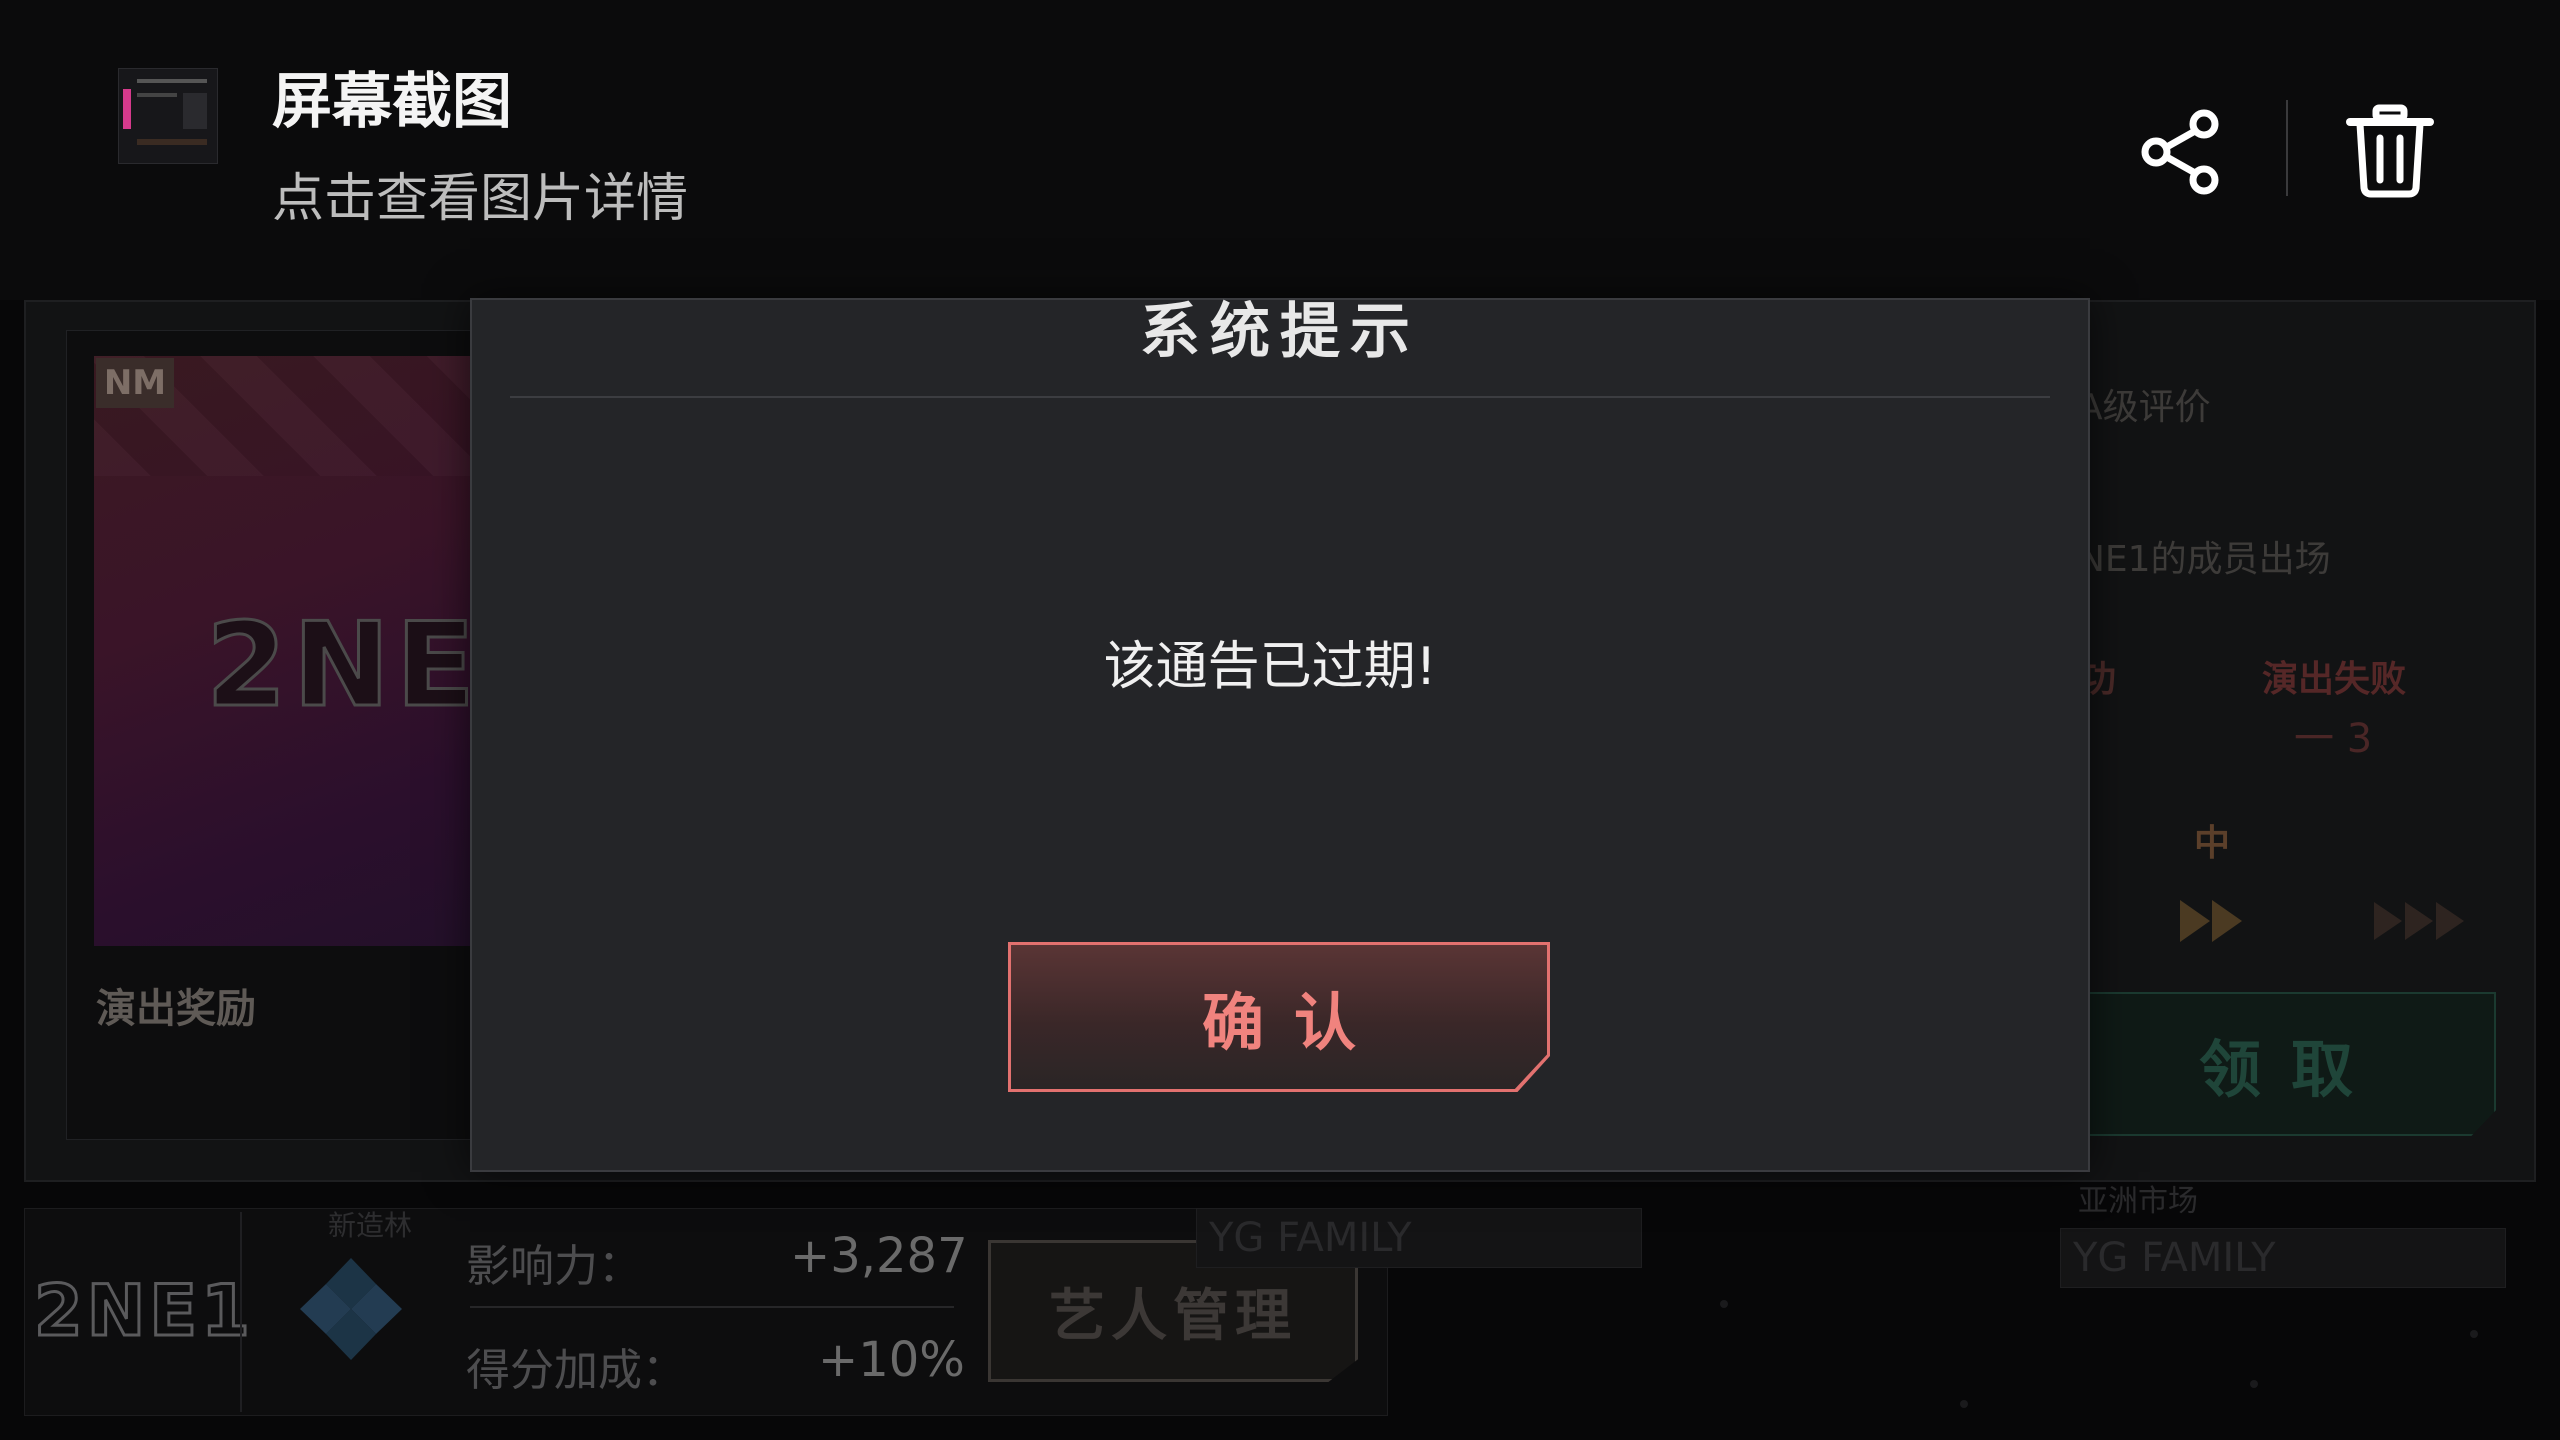  What do you see at coordinates (135, 383) in the screenshot?
I see `difficulty-badge: NM` at bounding box center [135, 383].